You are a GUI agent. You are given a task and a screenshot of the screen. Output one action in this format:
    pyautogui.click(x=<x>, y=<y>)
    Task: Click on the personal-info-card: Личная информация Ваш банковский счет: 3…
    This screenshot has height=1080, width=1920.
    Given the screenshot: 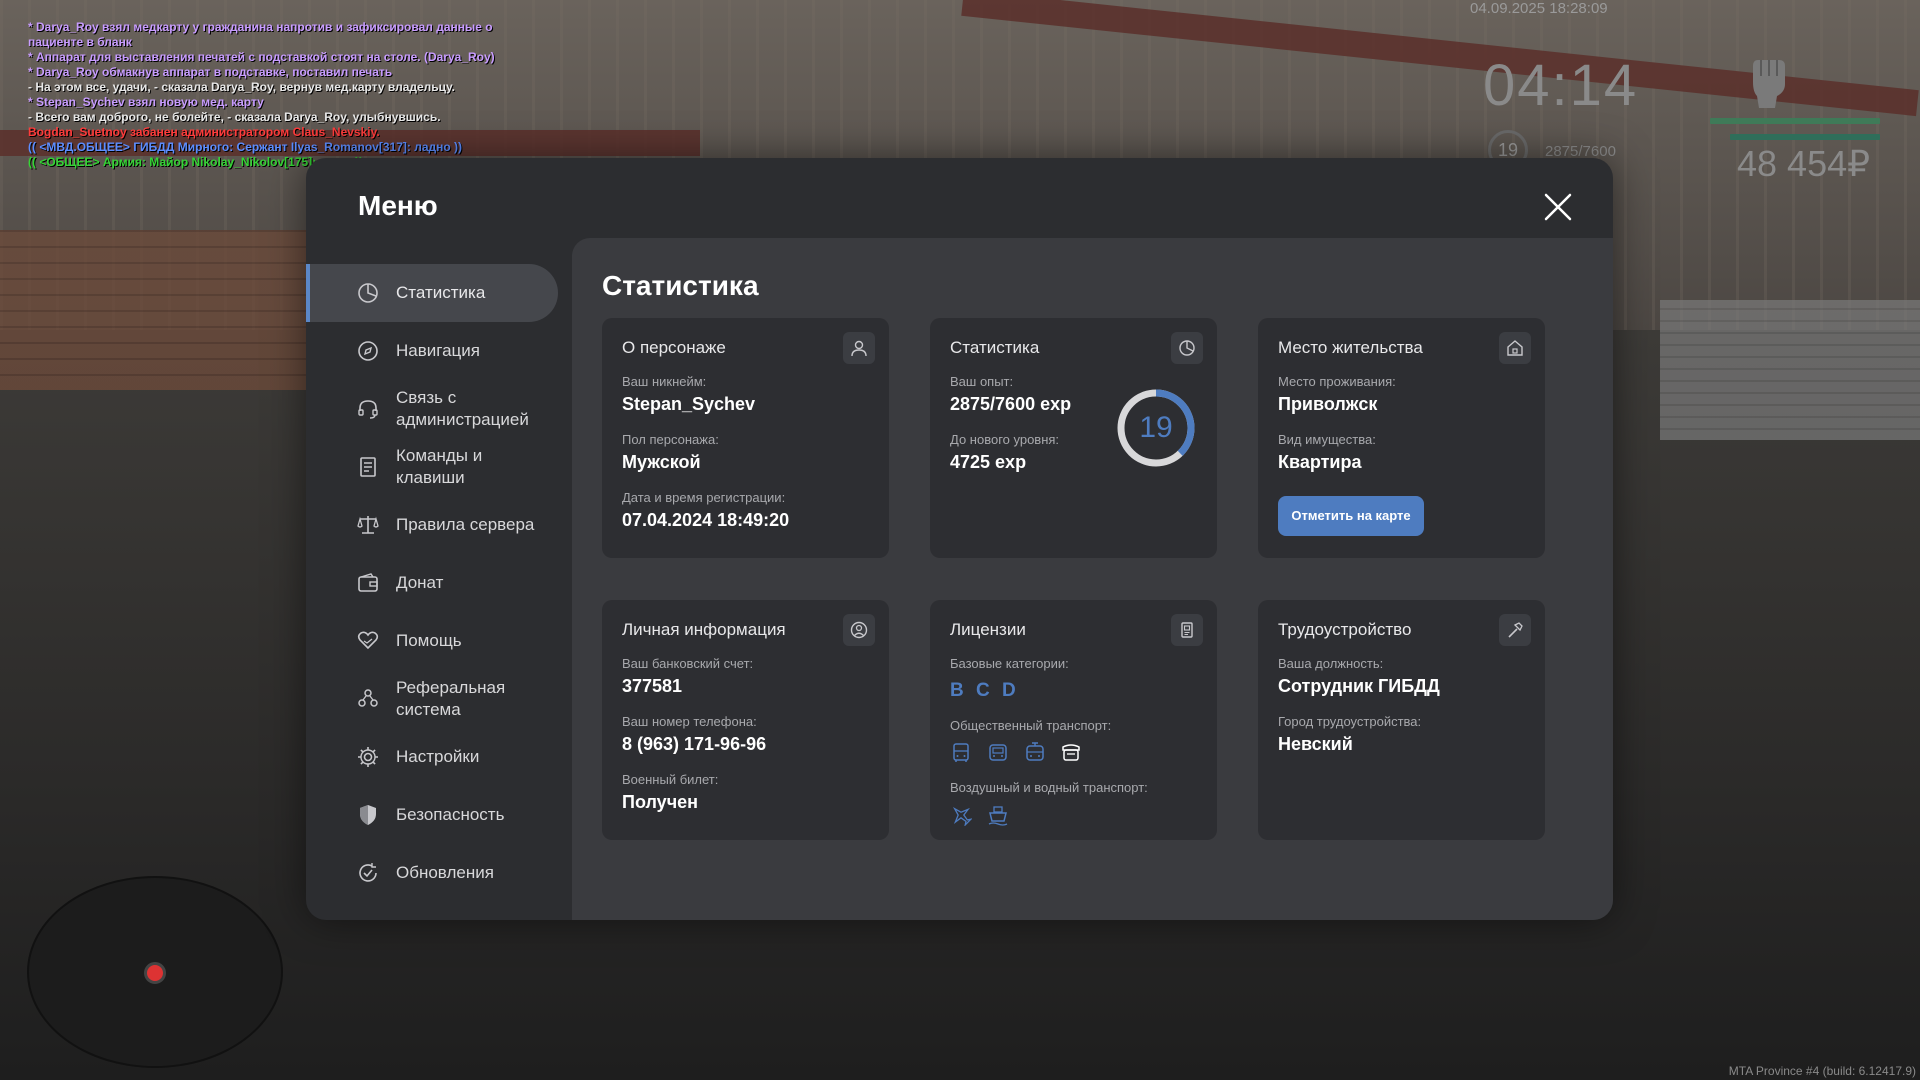 What is the action you would take?
    pyautogui.click(x=745, y=720)
    